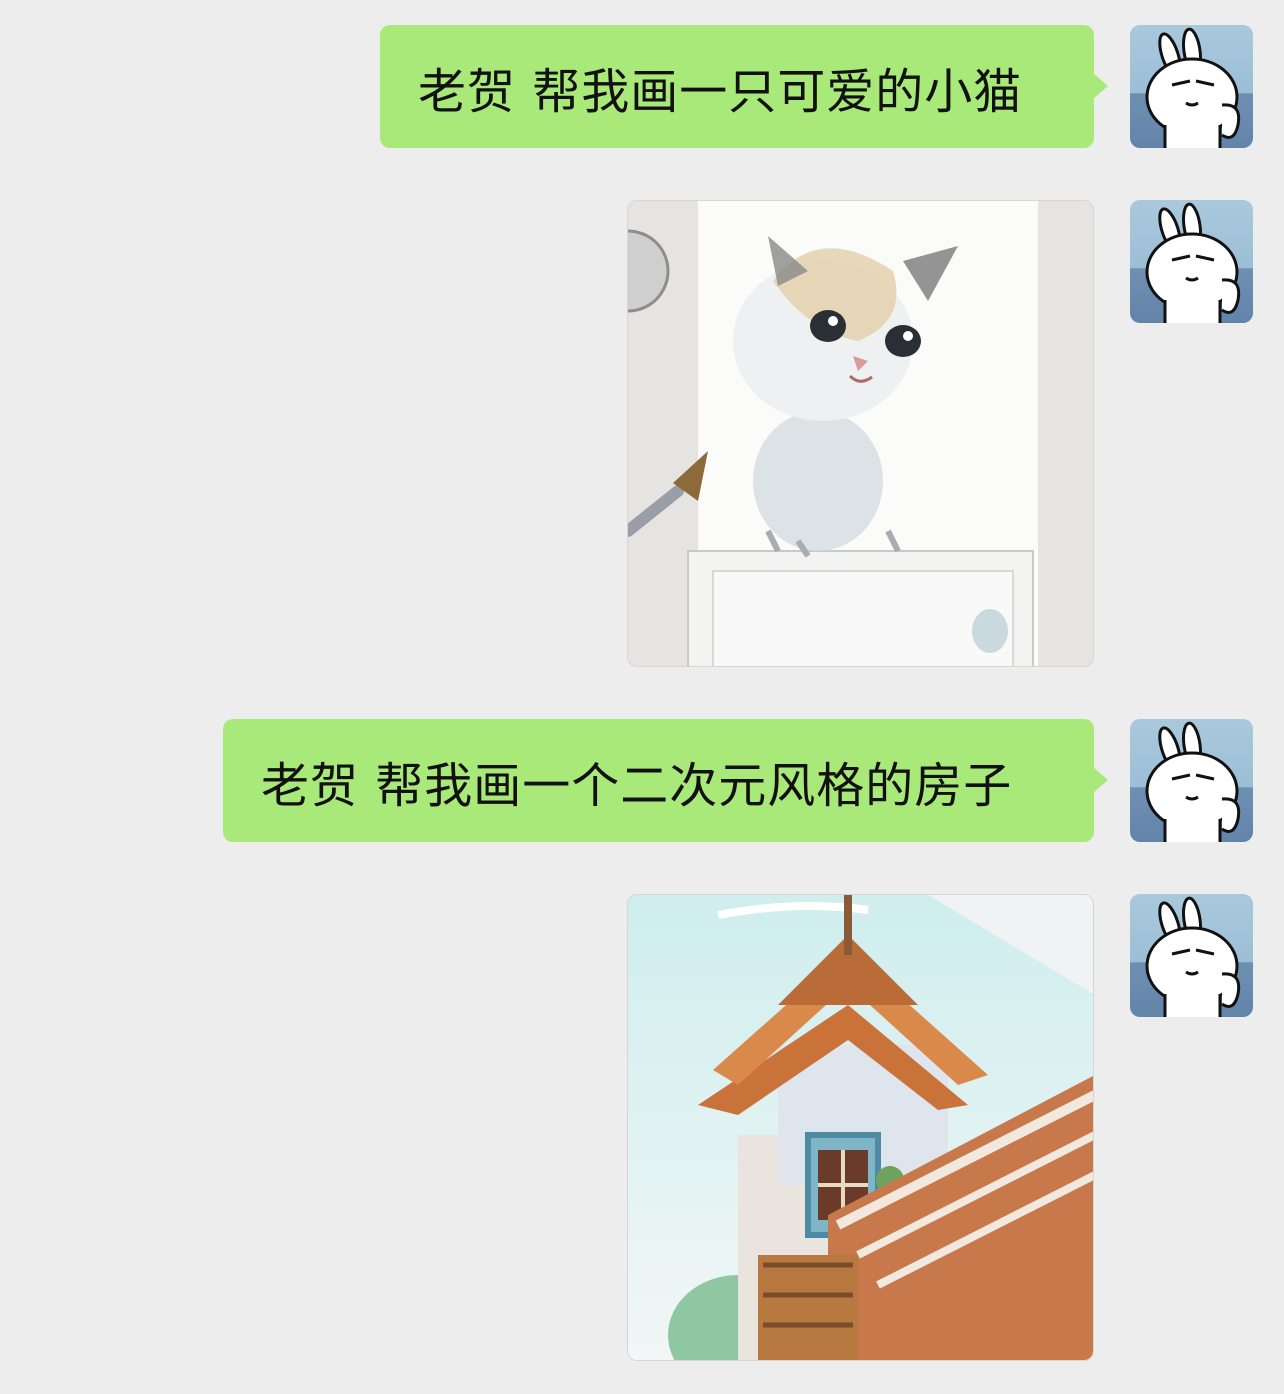 The height and width of the screenshot is (1394, 1284). I want to click on anime-house-image, so click(860, 1127).